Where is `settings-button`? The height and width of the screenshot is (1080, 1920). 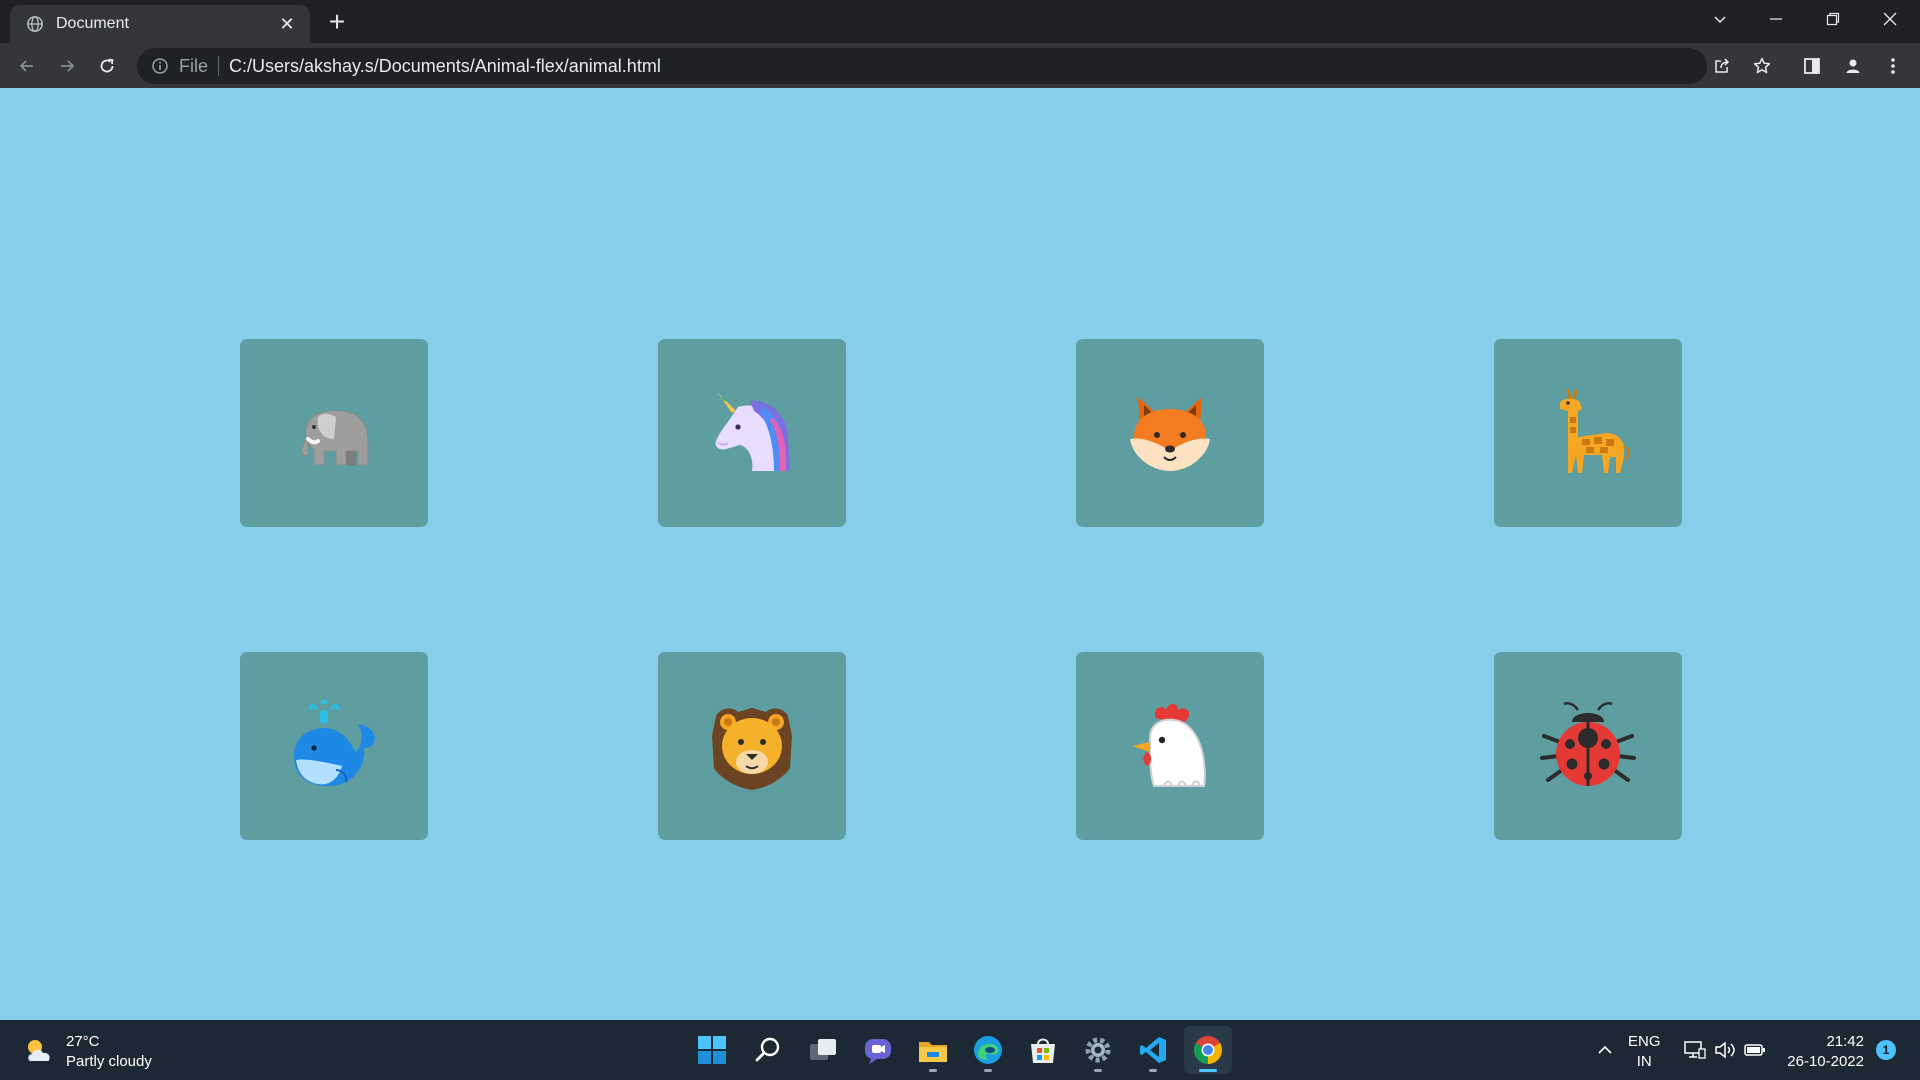
settings-button is located at coordinates (1098, 1050).